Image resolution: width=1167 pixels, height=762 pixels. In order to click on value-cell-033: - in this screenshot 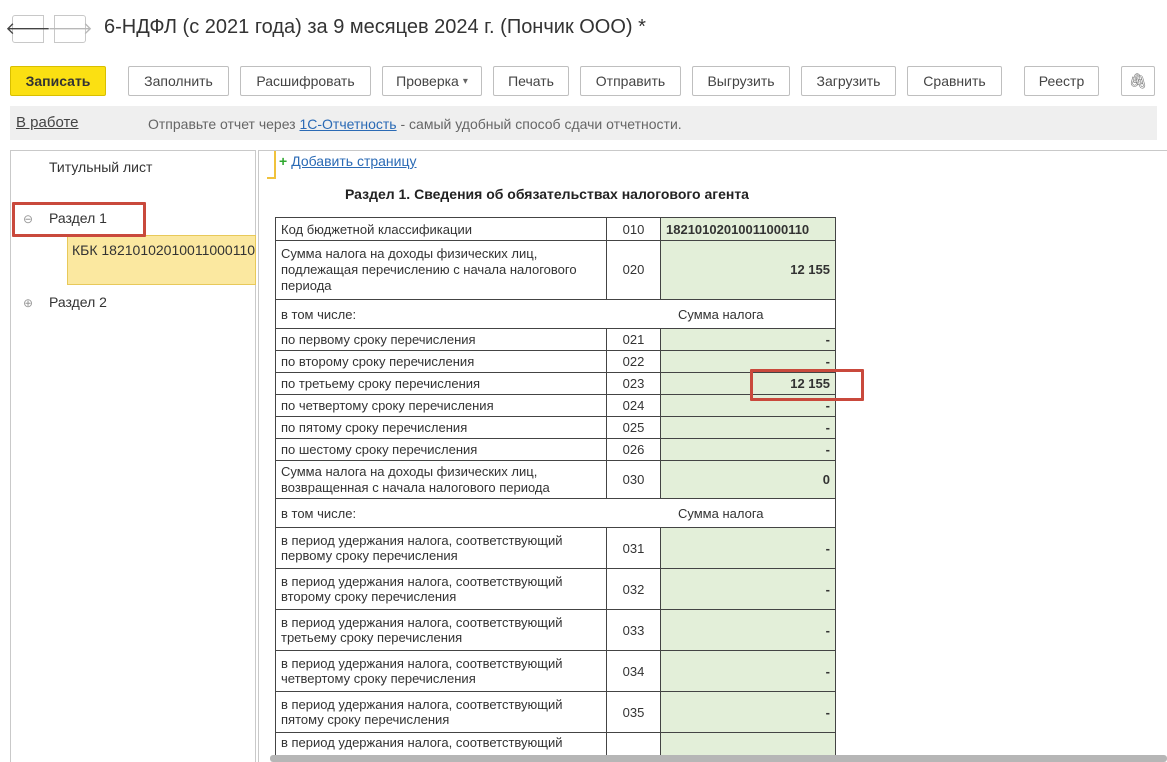, I will do `click(748, 630)`.